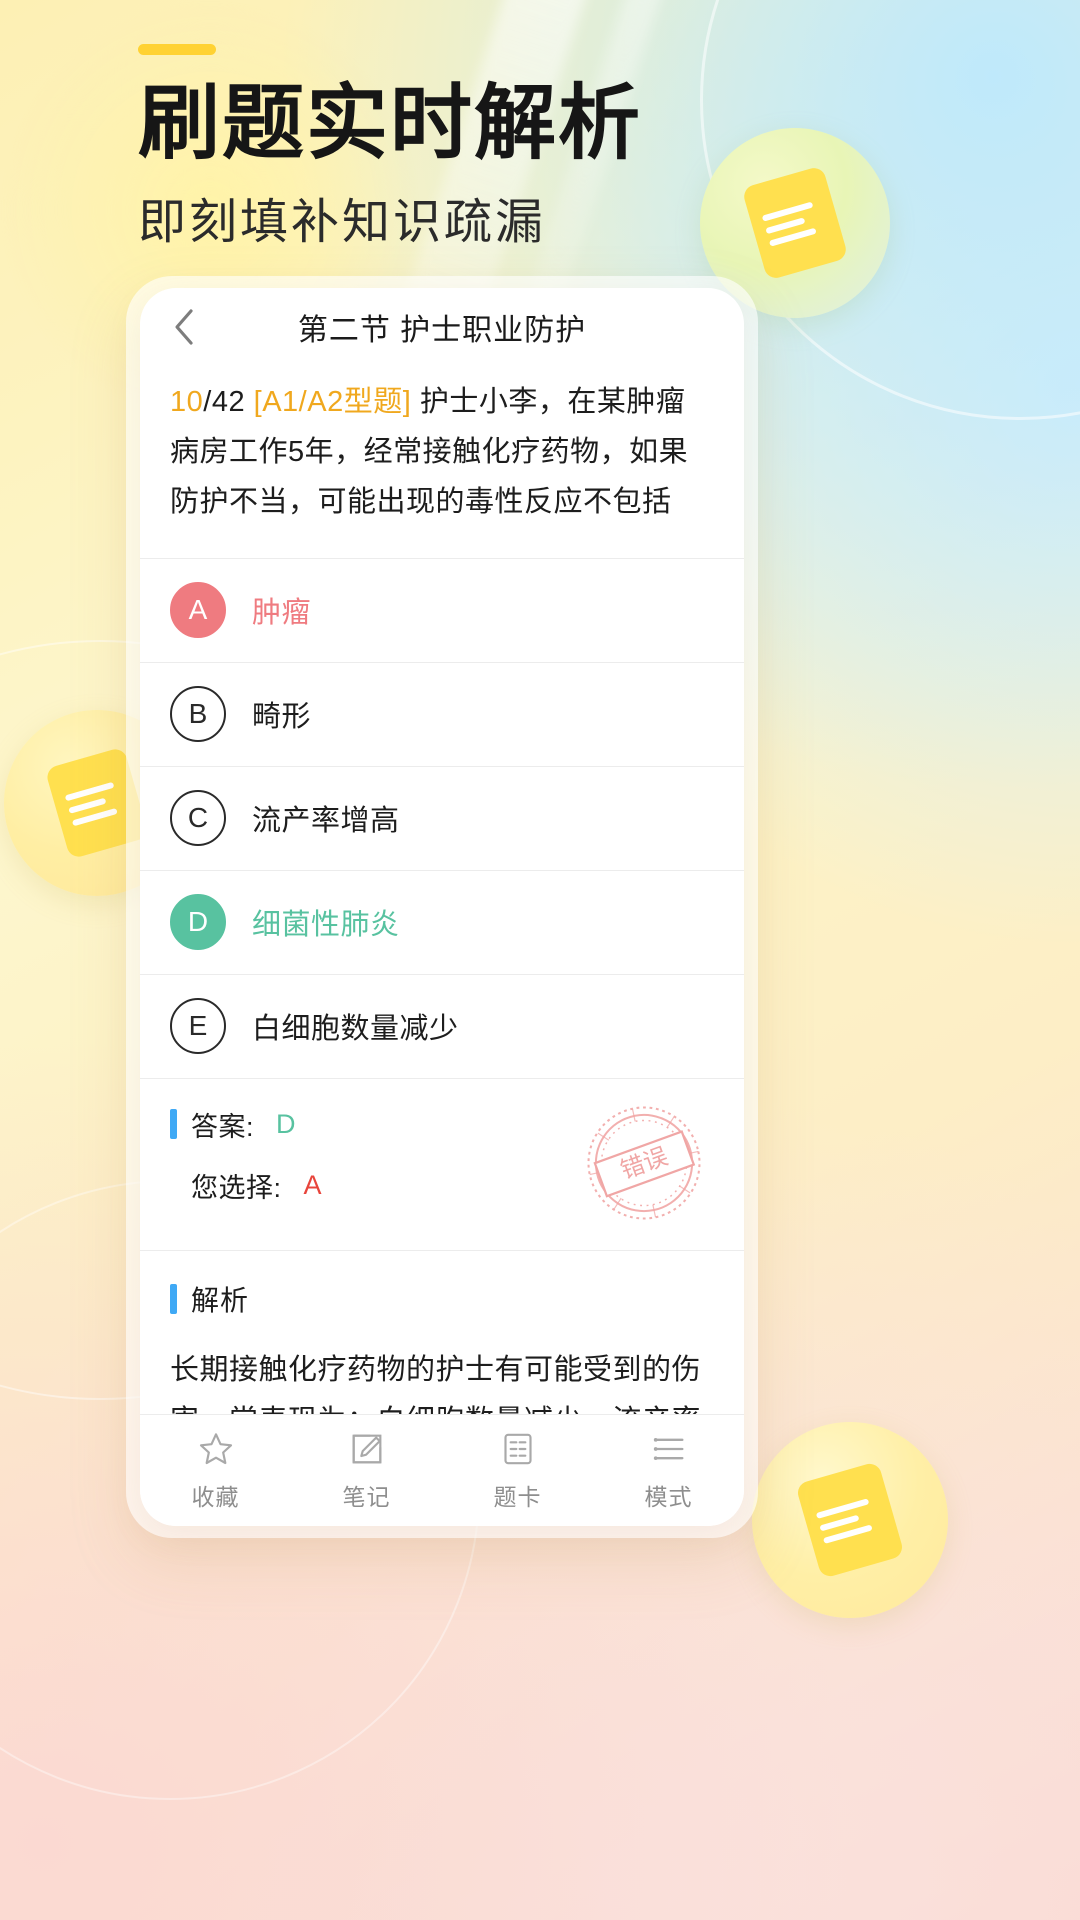 This screenshot has width=1080, height=1920. I want to click on explanation-title: 解析, so click(220, 1300).